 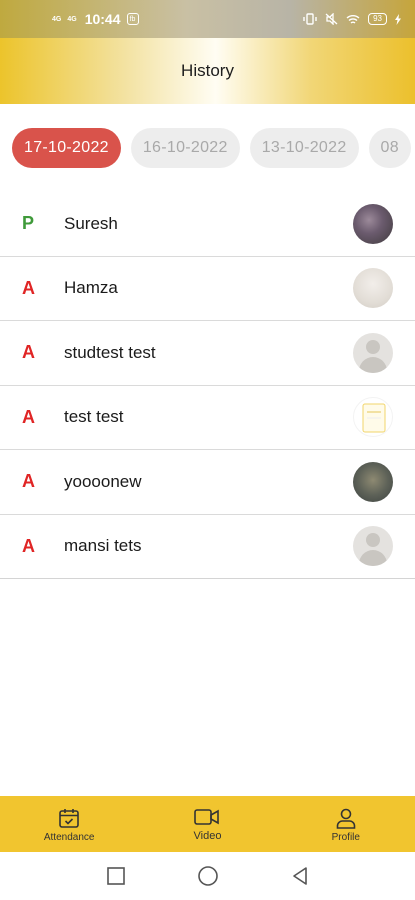 What do you see at coordinates (94, 417) in the screenshot?
I see `student-name: test test` at bounding box center [94, 417].